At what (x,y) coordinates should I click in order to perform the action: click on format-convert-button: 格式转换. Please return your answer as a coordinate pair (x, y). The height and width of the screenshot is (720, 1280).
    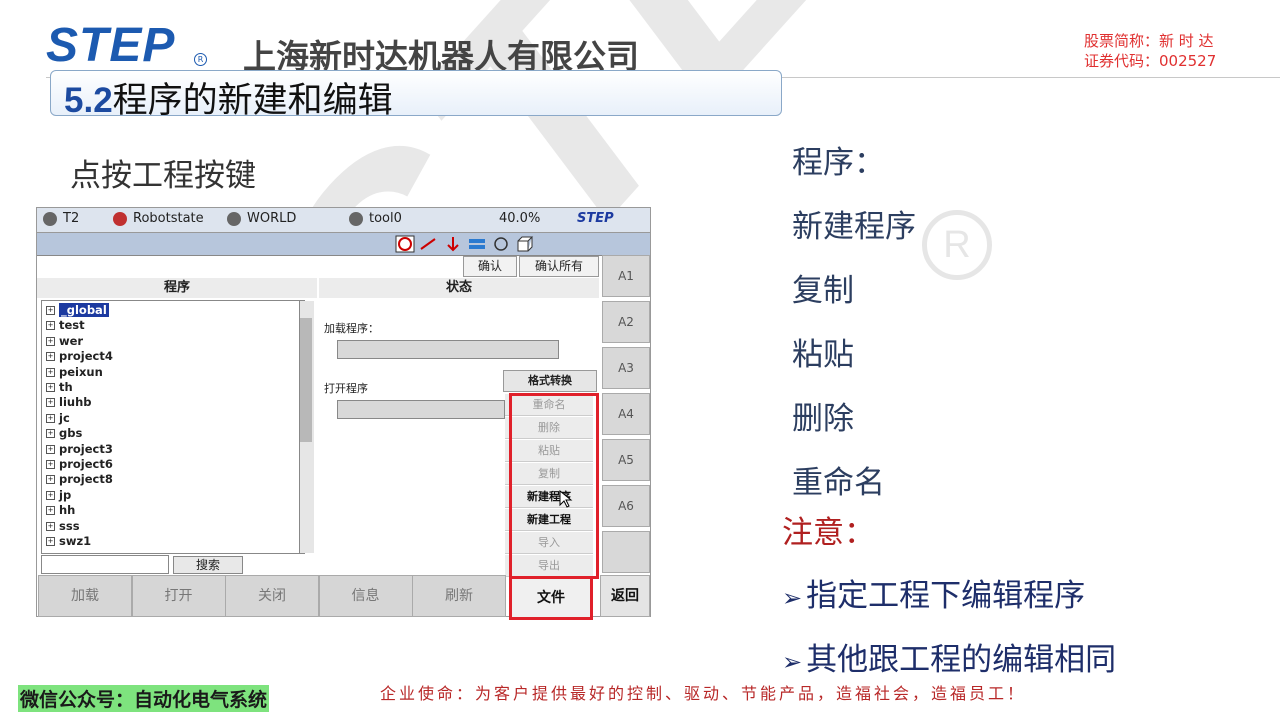
    Looking at the image, I should click on (550, 381).